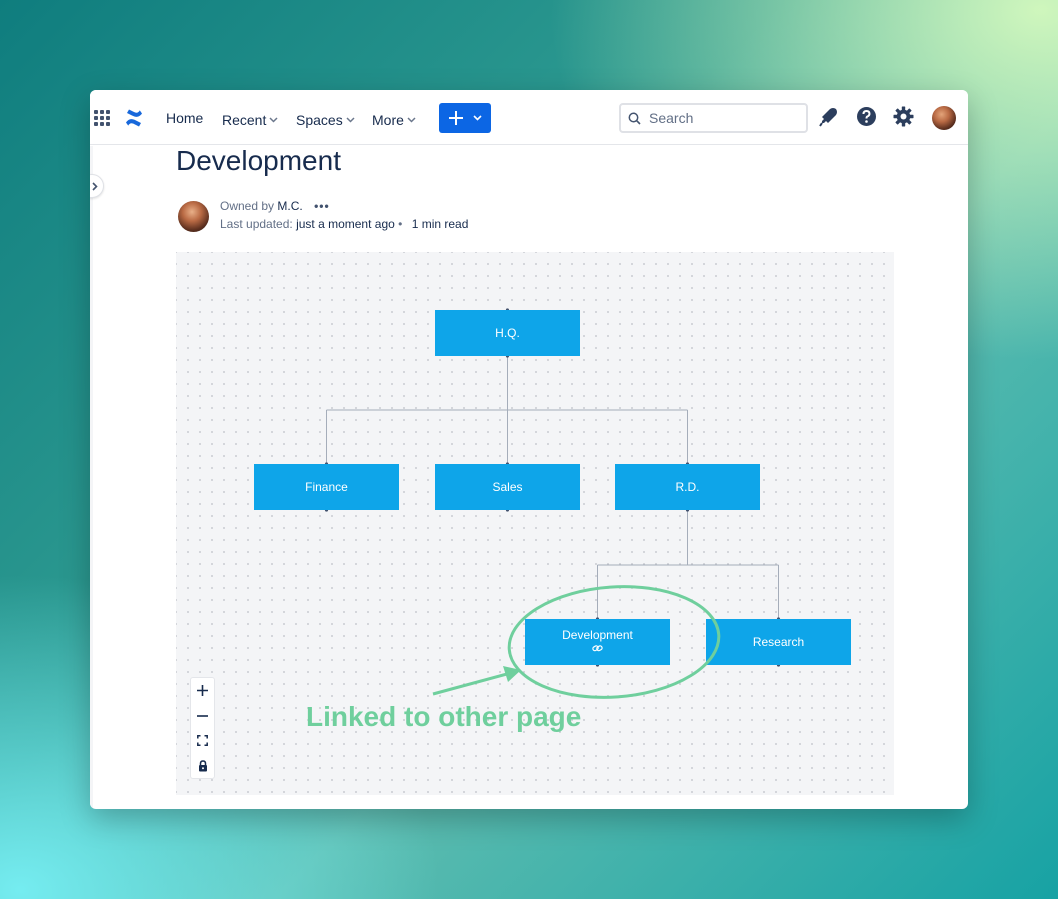 The width and height of the screenshot is (1058, 899). What do you see at coordinates (102, 118) in the screenshot?
I see `app-switcher-icon` at bounding box center [102, 118].